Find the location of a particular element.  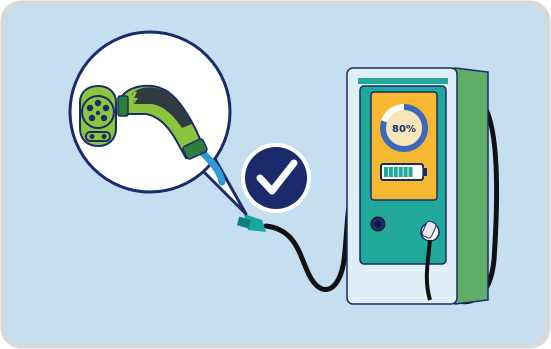

battery-icon is located at coordinates (403, 172).